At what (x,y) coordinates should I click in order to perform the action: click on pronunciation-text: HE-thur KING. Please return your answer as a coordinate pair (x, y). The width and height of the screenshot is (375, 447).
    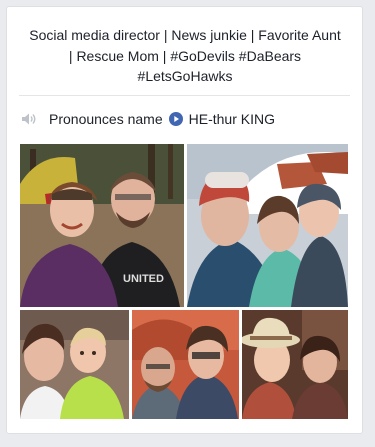
    Looking at the image, I should click on (231, 119).